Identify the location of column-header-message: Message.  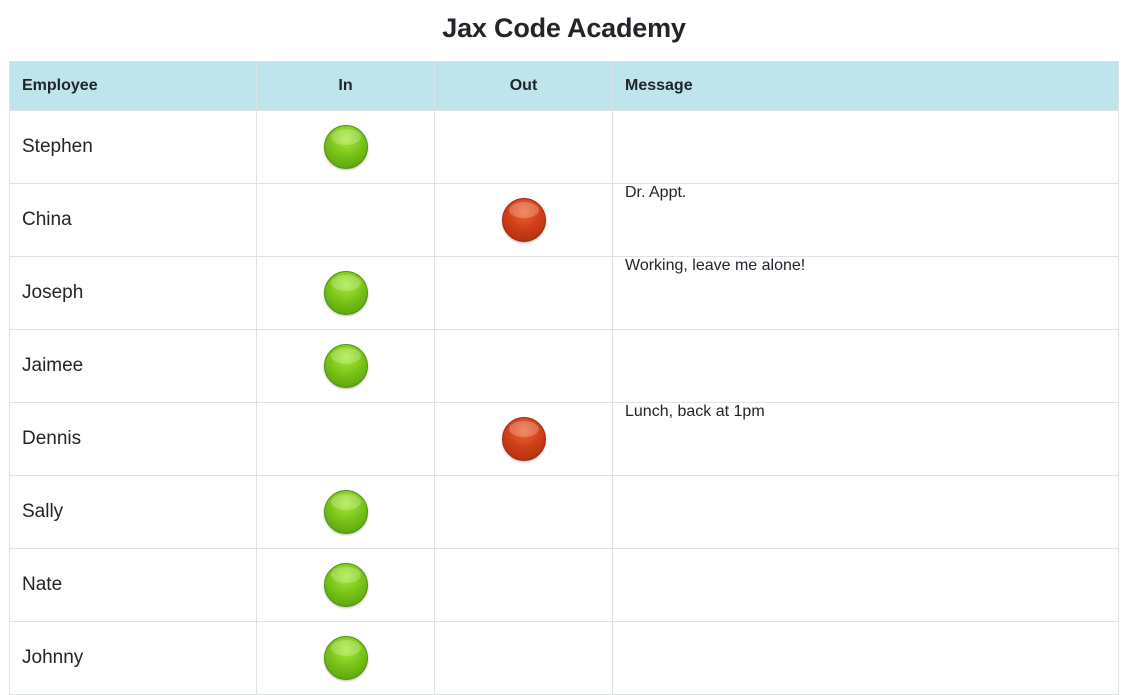
(865, 86).